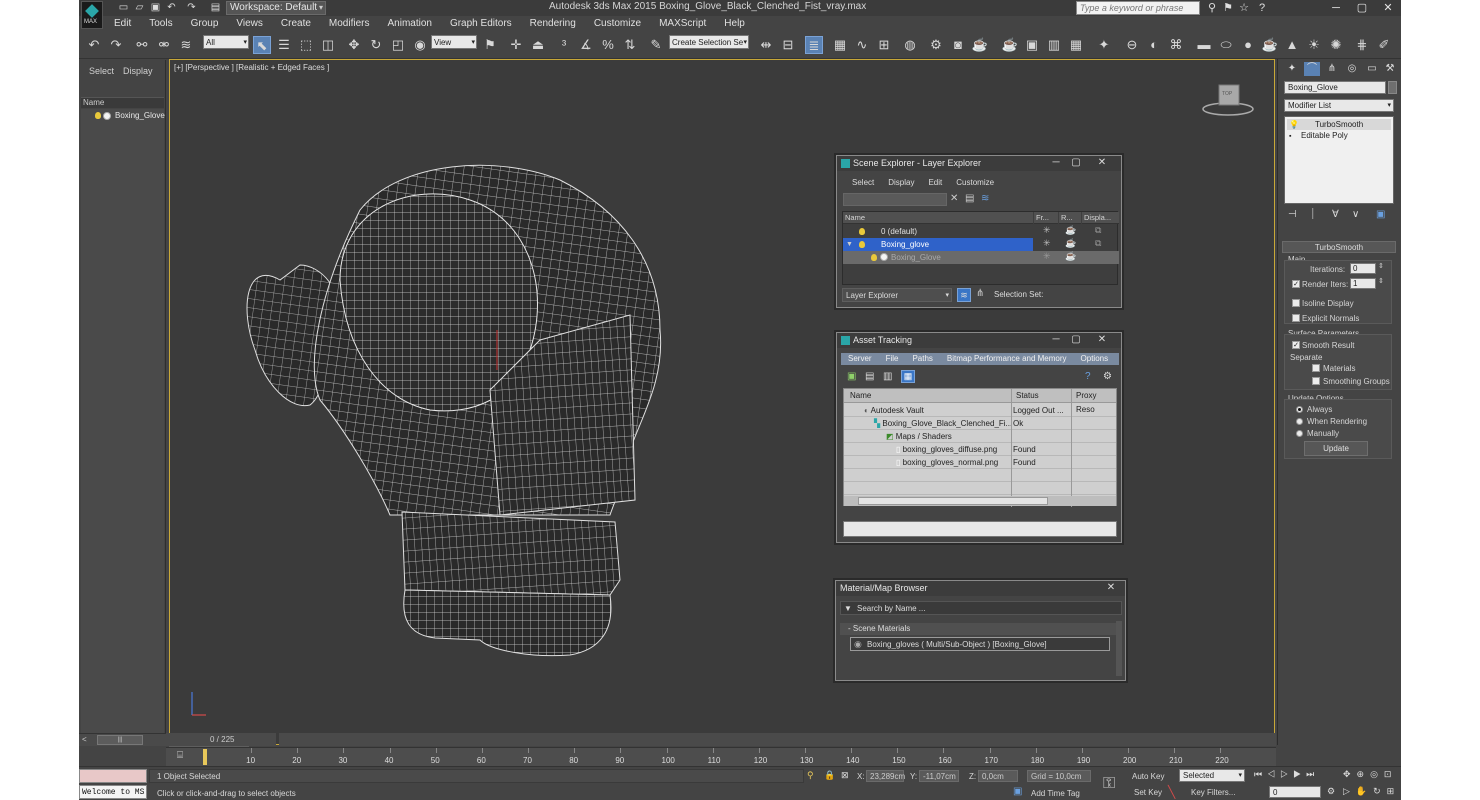  I want to click on viewport-navigation-controls: ✥⊕◎⊡, so click(1370, 774).